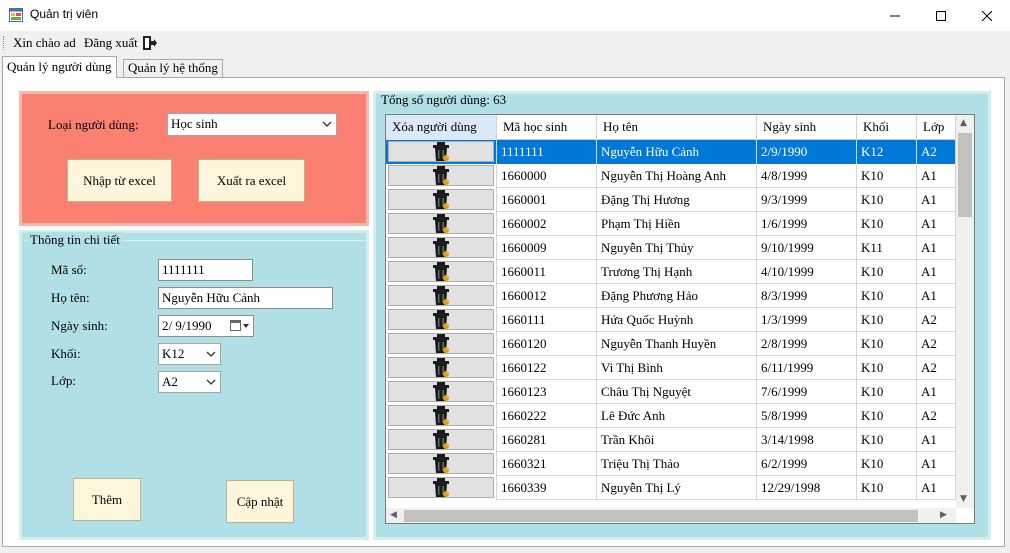 This screenshot has height=553, width=1010. What do you see at coordinates (895, 15) in the screenshot?
I see `minimize-button` at bounding box center [895, 15].